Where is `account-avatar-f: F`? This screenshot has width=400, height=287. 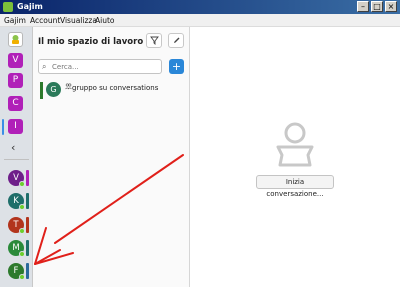
account-avatar-f: F is located at coordinates (16, 271).